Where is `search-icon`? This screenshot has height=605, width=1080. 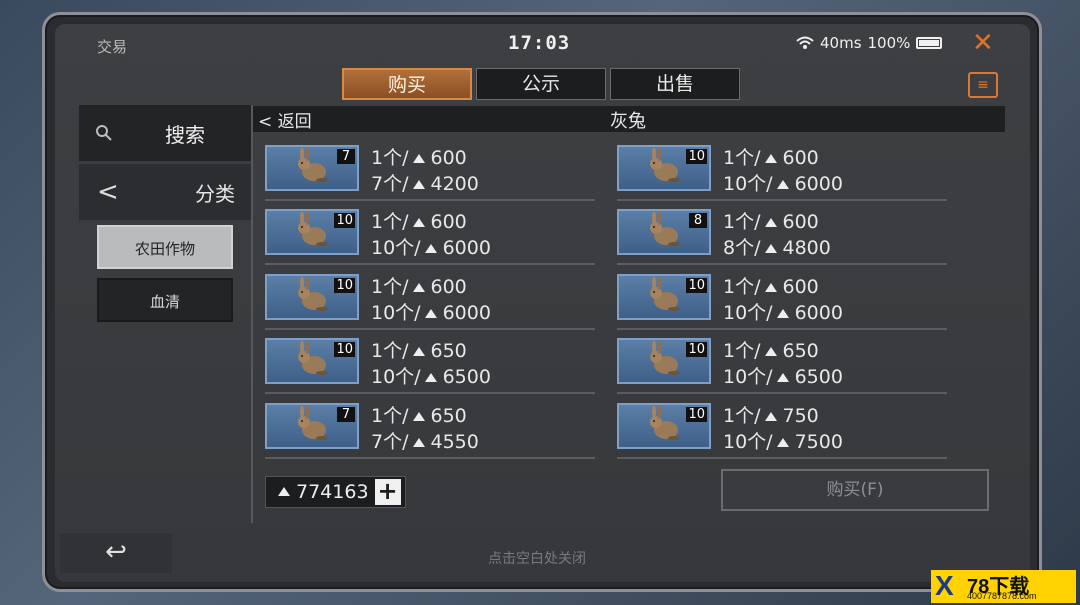
search-icon is located at coordinates (104, 133).